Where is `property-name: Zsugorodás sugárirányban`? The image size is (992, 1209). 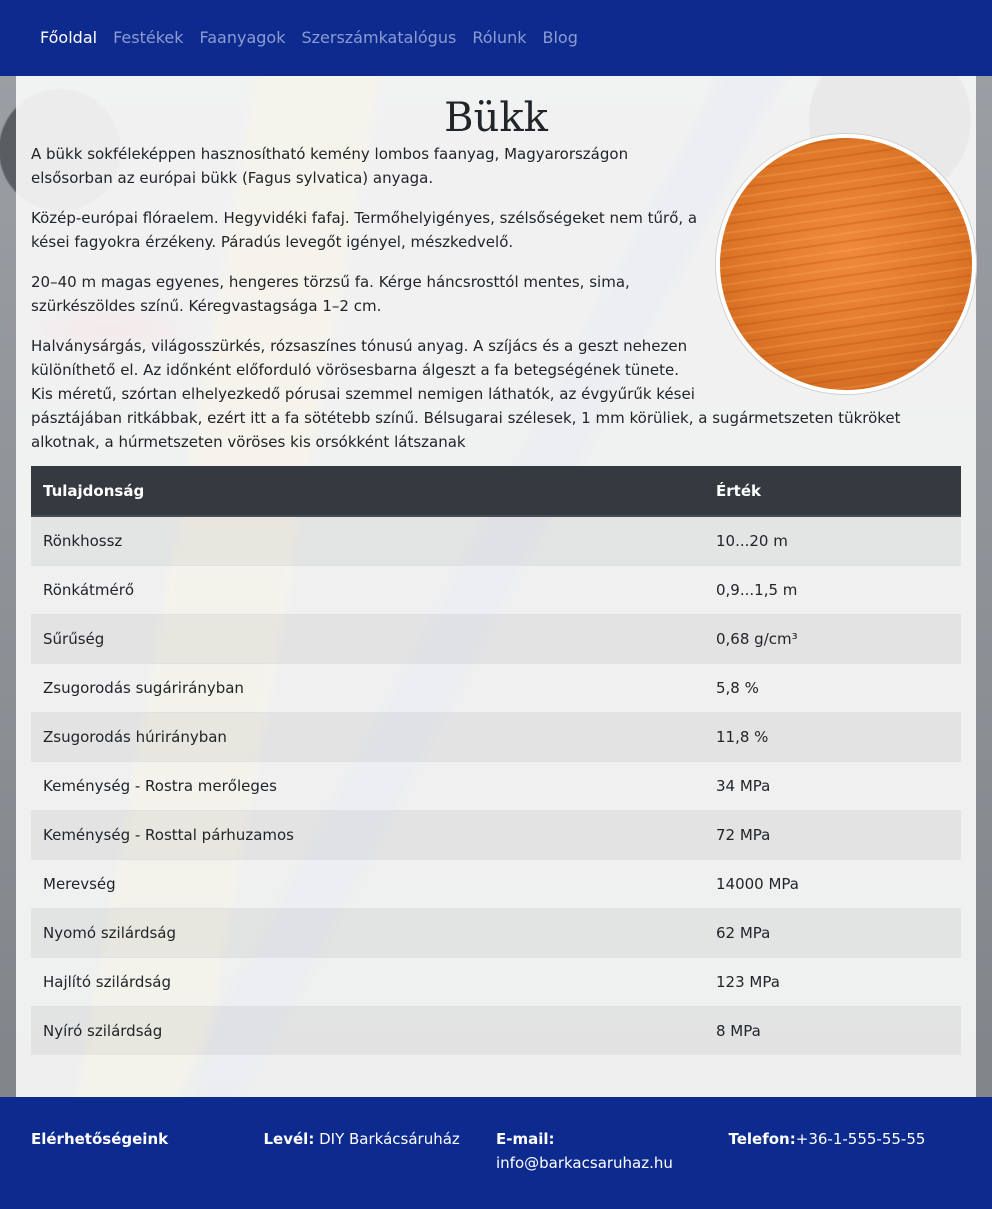
property-name: Zsugorodás sugárirányban is located at coordinates (367, 687).